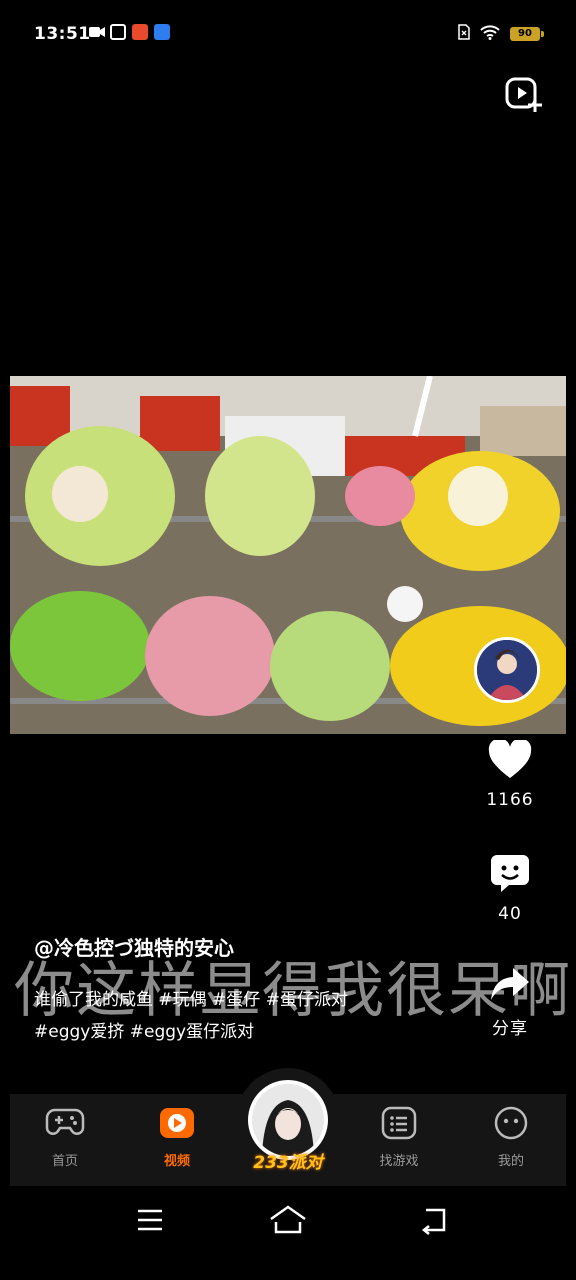 This screenshot has height=1280, width=576. What do you see at coordinates (399, 1161) in the screenshot?
I see `nav-label-find-games: 找游戏` at bounding box center [399, 1161].